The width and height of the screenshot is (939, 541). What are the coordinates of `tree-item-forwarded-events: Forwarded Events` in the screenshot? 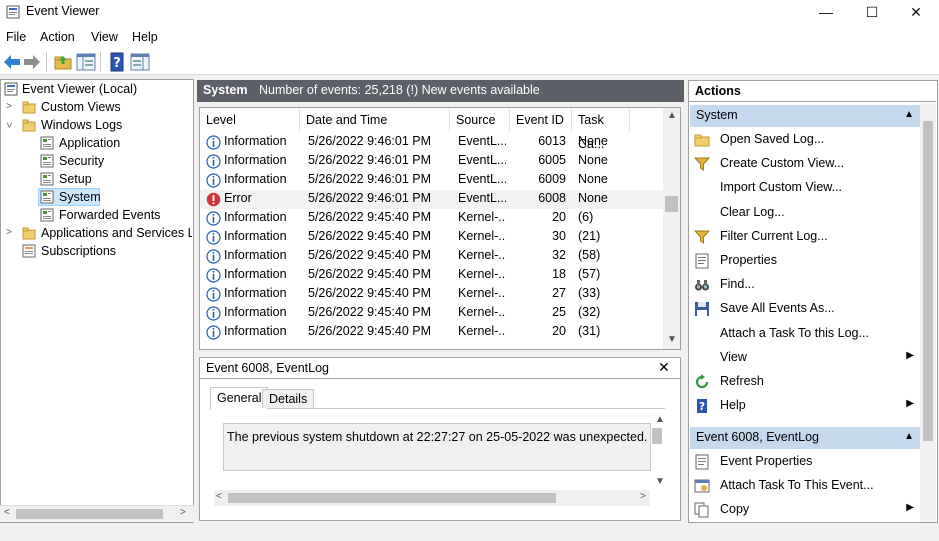 It's located at (113, 215).